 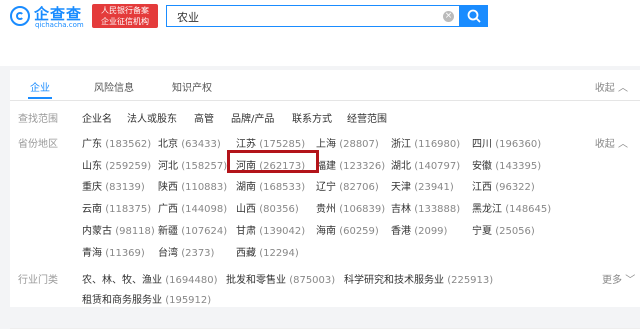 I want to click on search-input: 农业 ×, so click(x=313, y=16).